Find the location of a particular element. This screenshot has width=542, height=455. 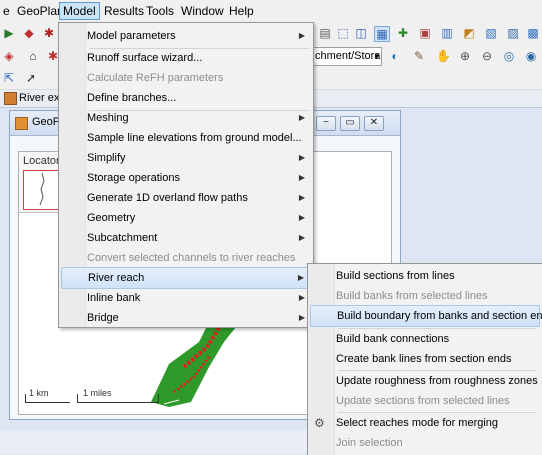

menu-item-label: River reach is located at coordinates (116, 278).